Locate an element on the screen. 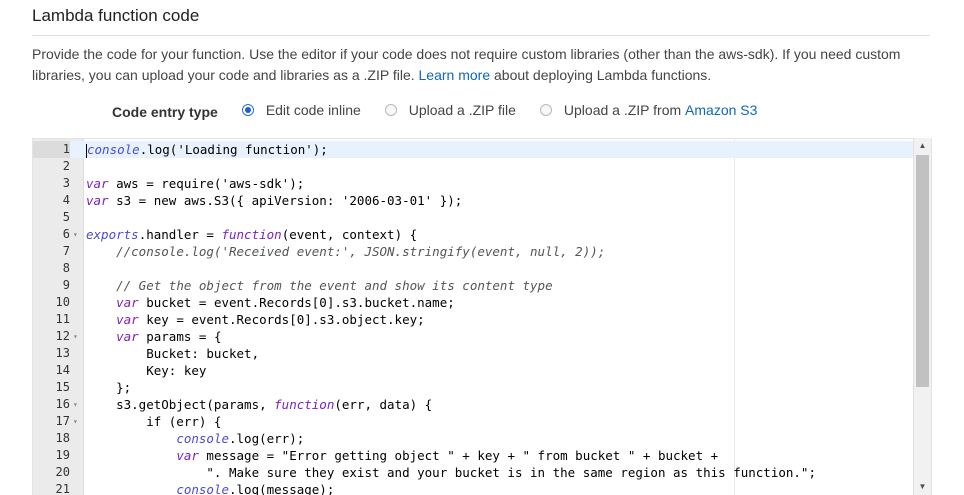 This screenshot has width=964, height=495. code-token: Bucket: bucket, is located at coordinates (173, 353).